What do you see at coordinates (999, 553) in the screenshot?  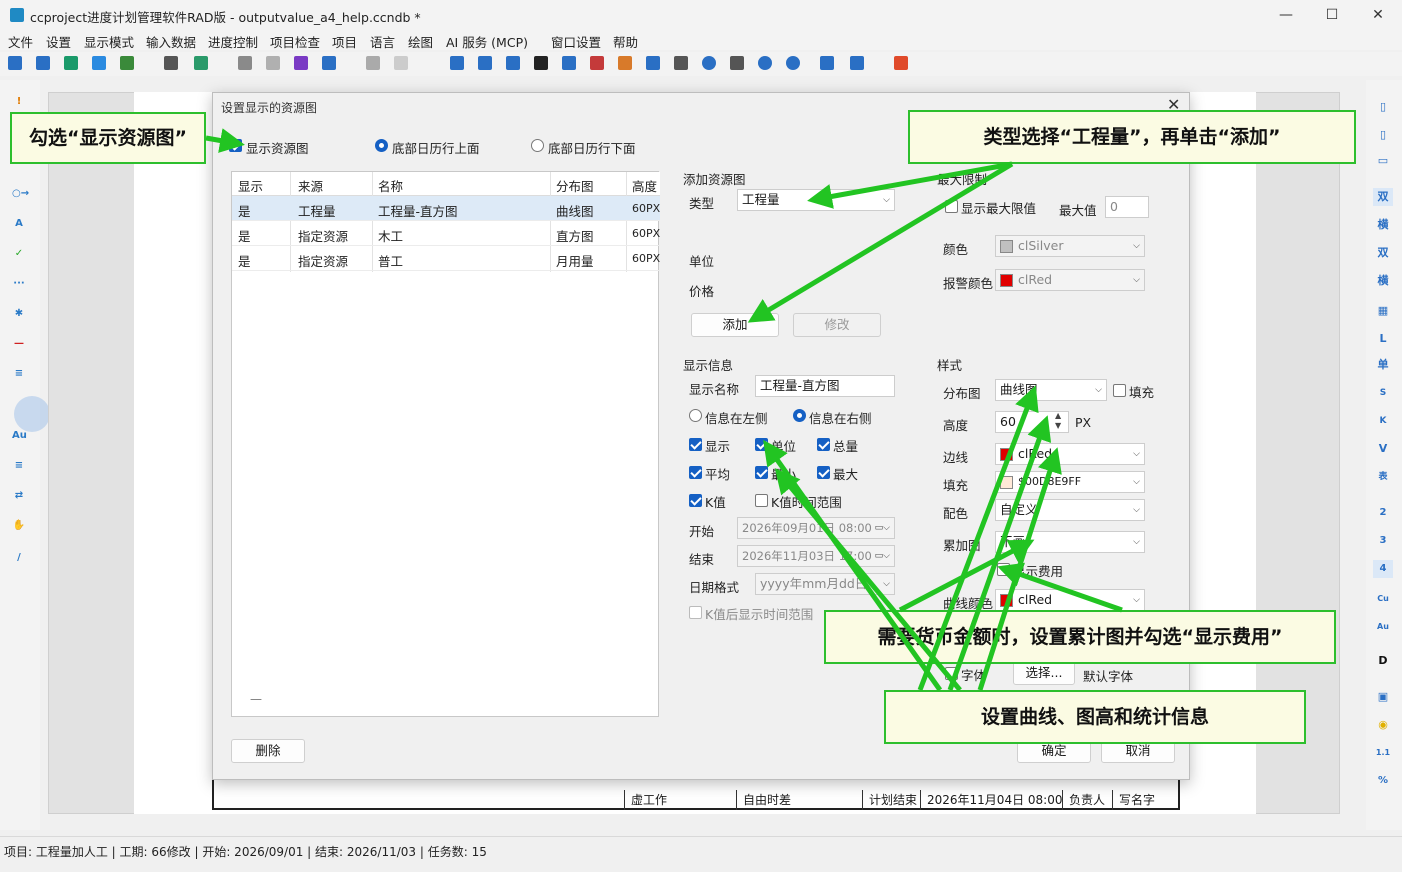 I see `arrow-to-height` at bounding box center [999, 553].